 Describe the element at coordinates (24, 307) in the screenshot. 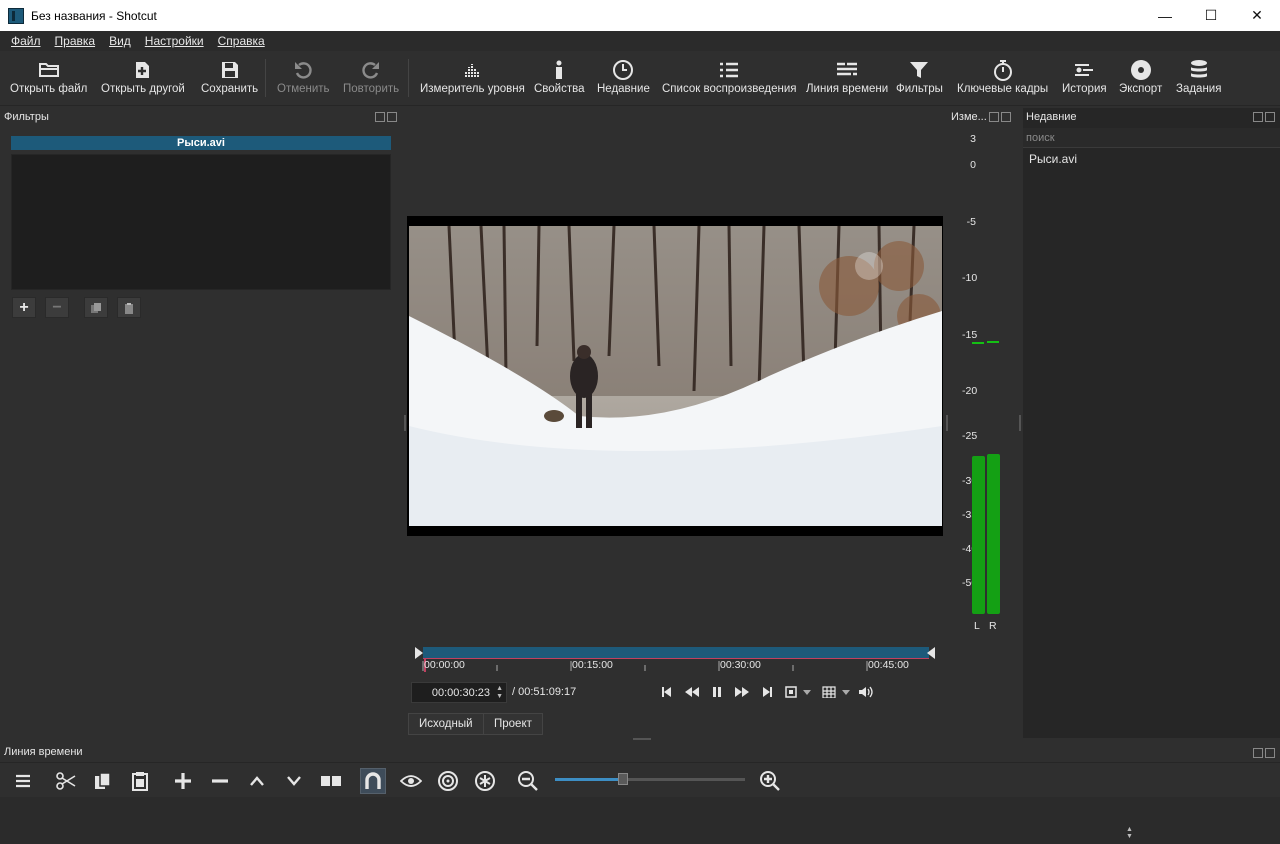

I see `add-filter-button: +` at that location.